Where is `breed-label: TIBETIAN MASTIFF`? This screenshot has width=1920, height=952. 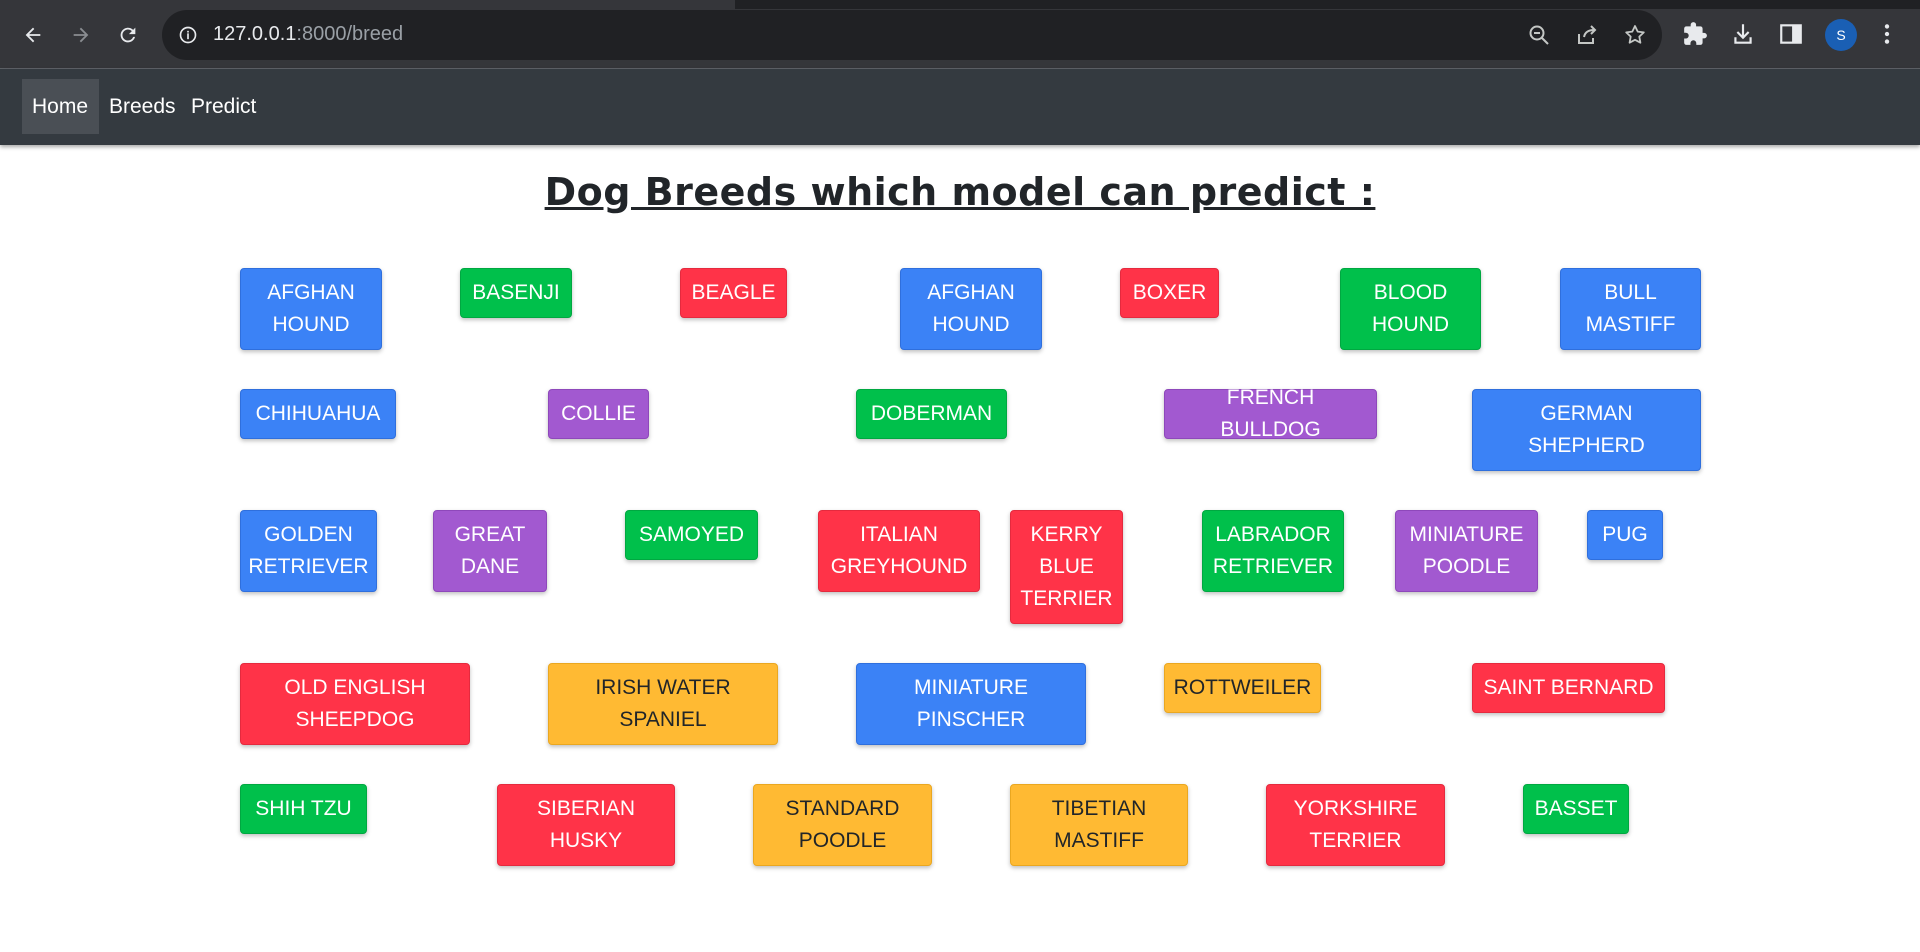 breed-label: TIBETIAN MASTIFF is located at coordinates (1099, 824).